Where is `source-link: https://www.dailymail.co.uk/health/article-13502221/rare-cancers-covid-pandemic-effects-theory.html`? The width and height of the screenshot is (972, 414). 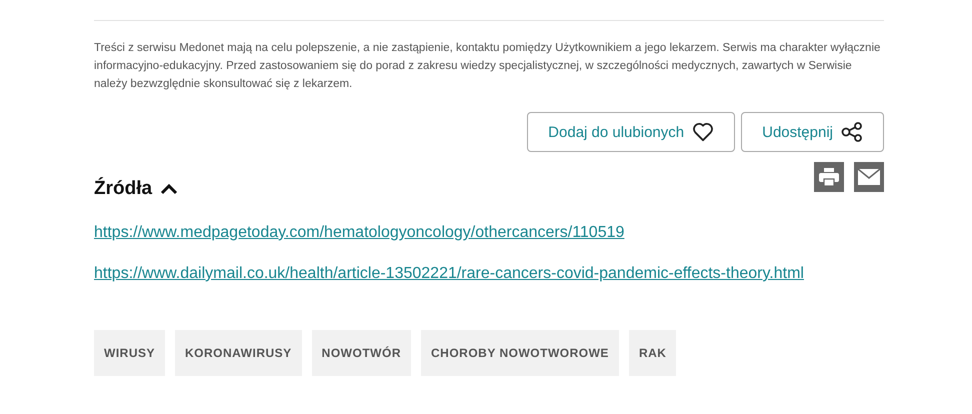
source-link: https://www.dailymail.co.uk/health/article-13502221/rare-cancers-covid-pandemic-effects-theory.html is located at coordinates (449, 273).